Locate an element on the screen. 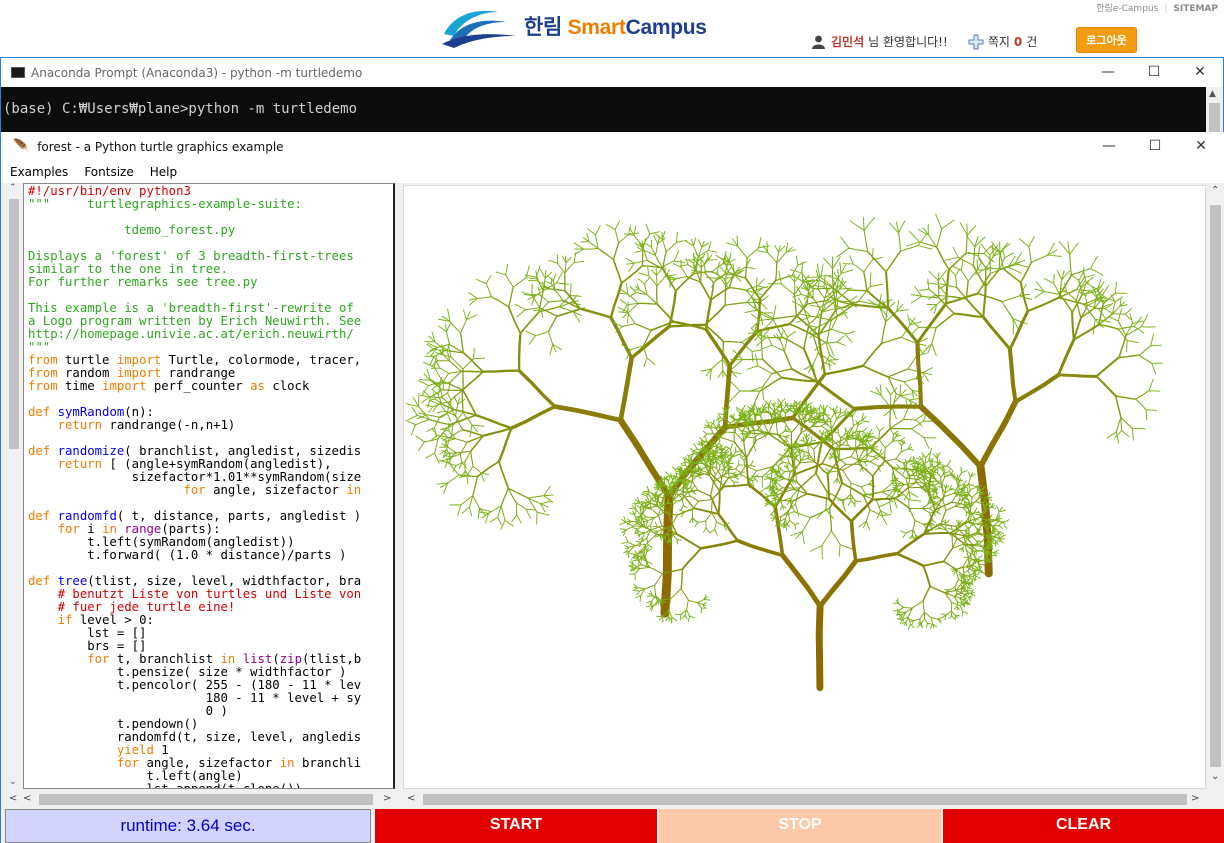  console-scrollbar: ▲ is located at coordinates (1214, 109).